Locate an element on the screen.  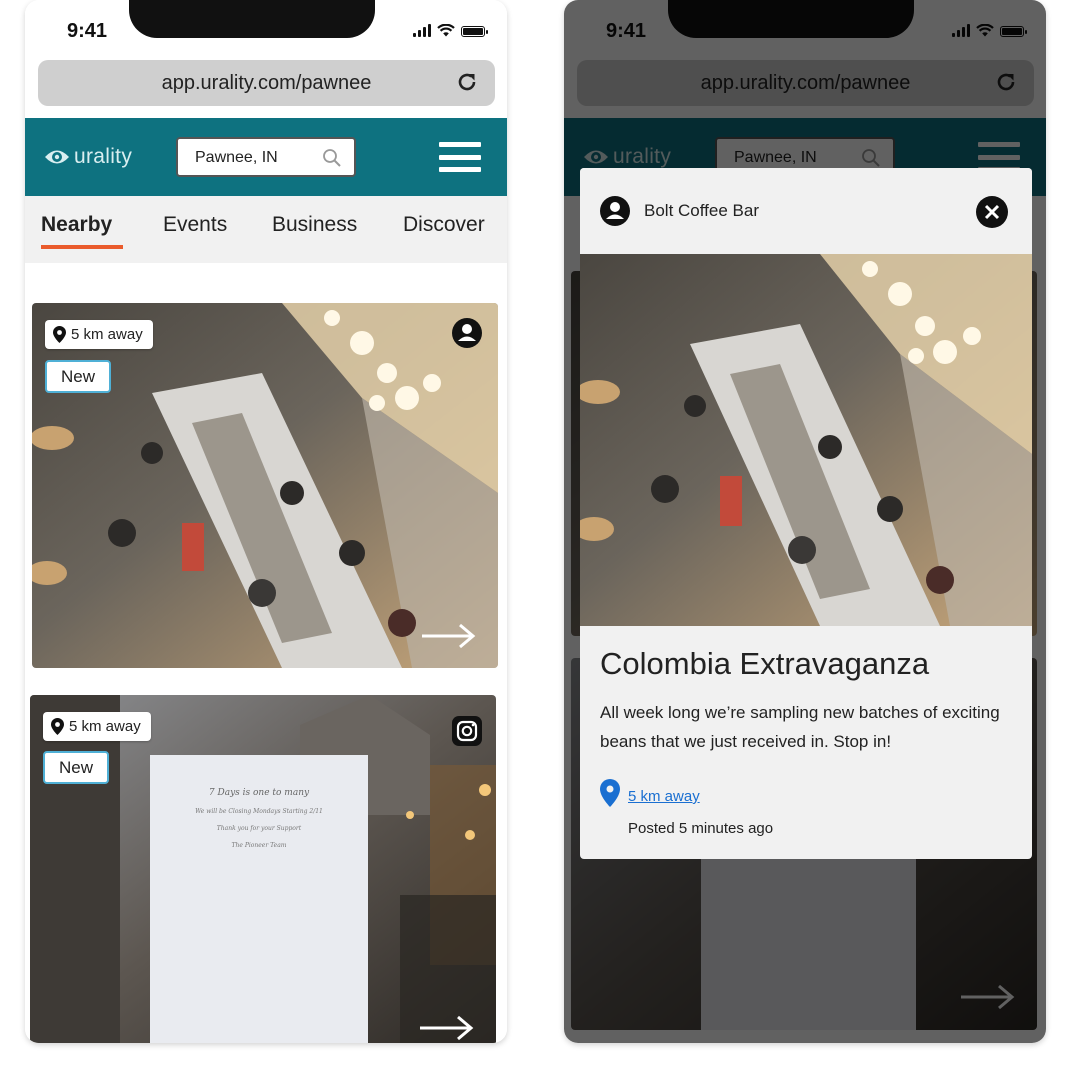
svg-text: The Pioneer Team is located at coordinates (259, 845).